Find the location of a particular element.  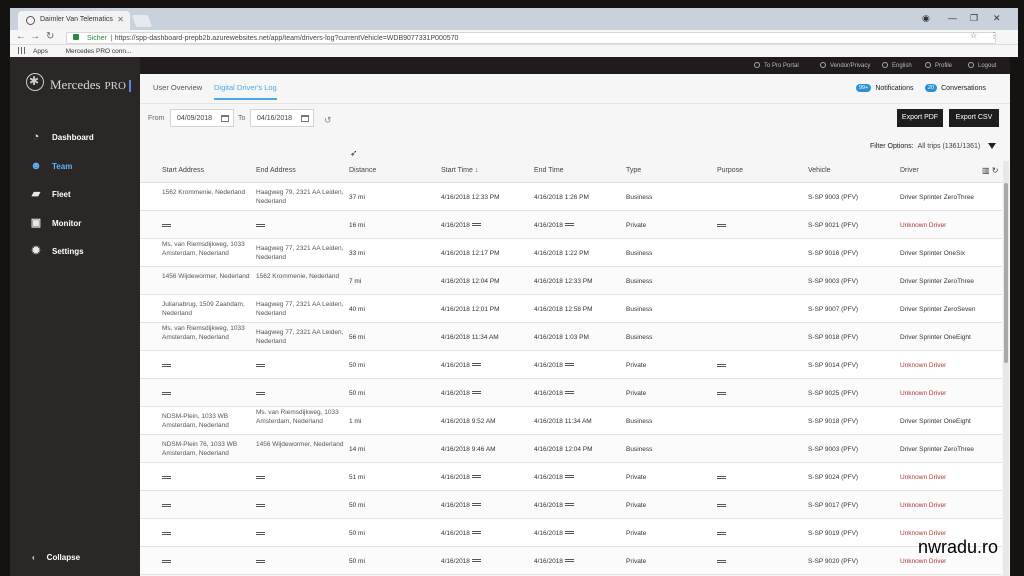

notifications-button: 99+ Notifications is located at coordinates (884, 88).